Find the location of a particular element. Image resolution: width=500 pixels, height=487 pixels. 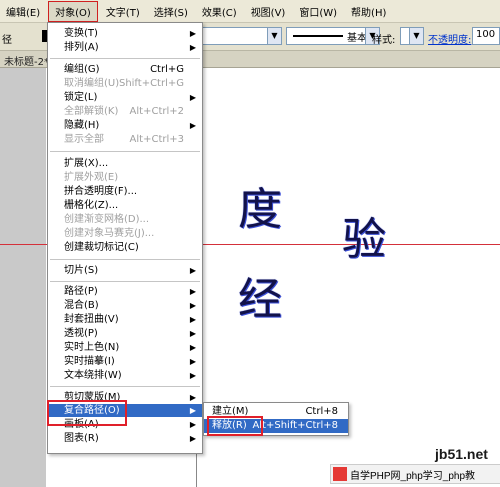

stroke-style-label: 基本 is located at coordinates (357, 38).